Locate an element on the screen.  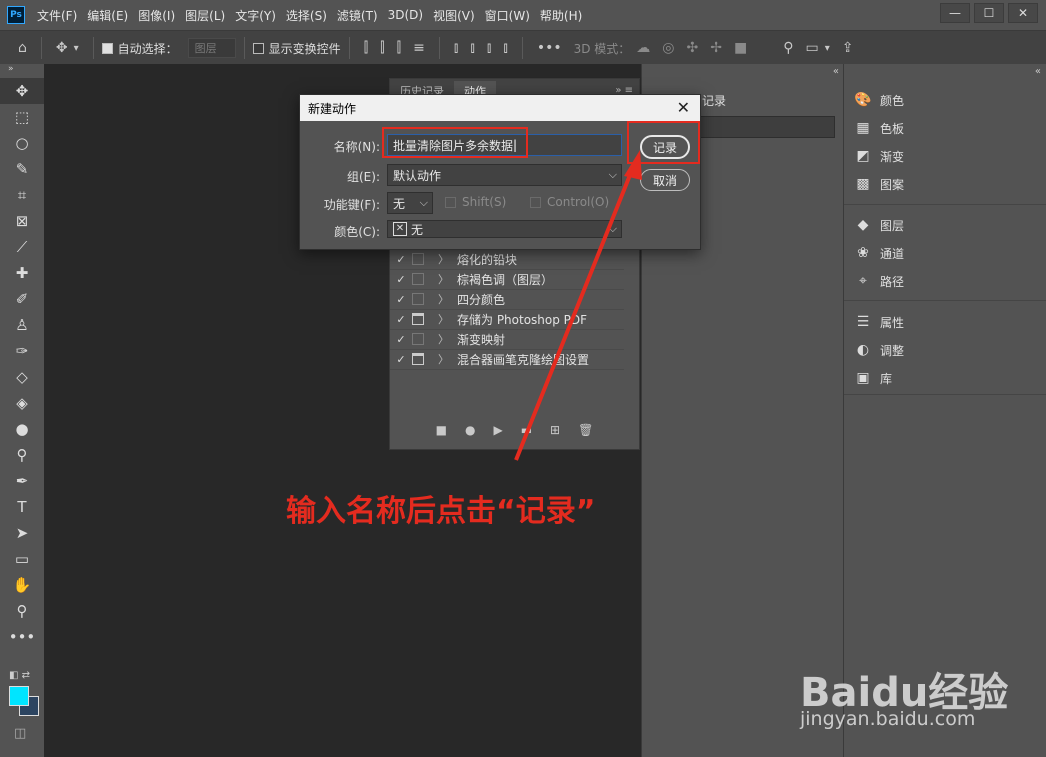
arrow-shaft is located at coordinates (574, 315).